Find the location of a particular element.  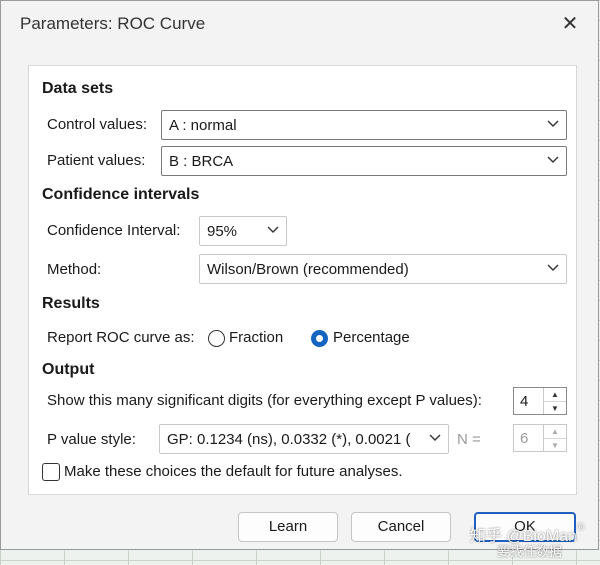

n-label: N = is located at coordinates (469, 439).